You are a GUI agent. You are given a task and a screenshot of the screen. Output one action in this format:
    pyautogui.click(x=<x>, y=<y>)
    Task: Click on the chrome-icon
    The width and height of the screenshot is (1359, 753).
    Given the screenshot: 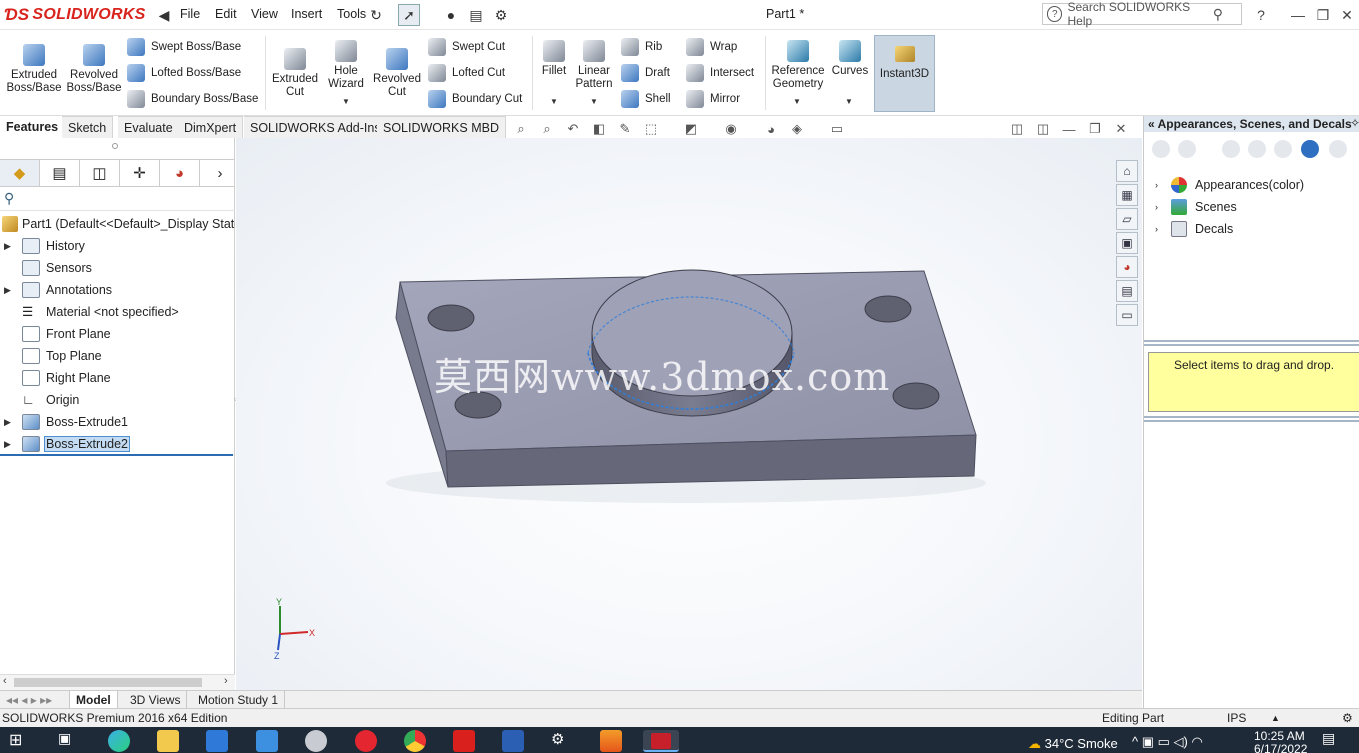 What is the action you would take?
    pyautogui.click(x=415, y=741)
    